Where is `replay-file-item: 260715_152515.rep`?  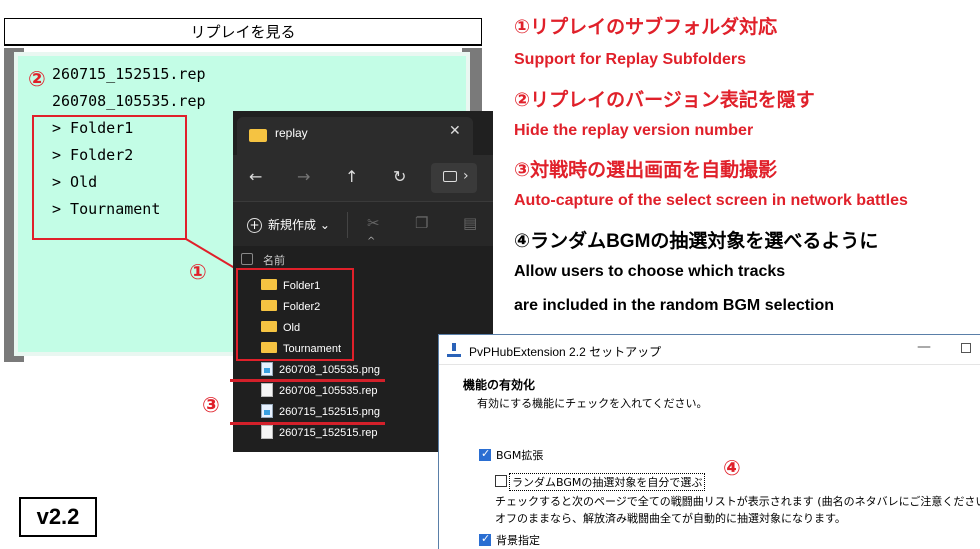 replay-file-item: 260715_152515.rep is located at coordinates (129, 74).